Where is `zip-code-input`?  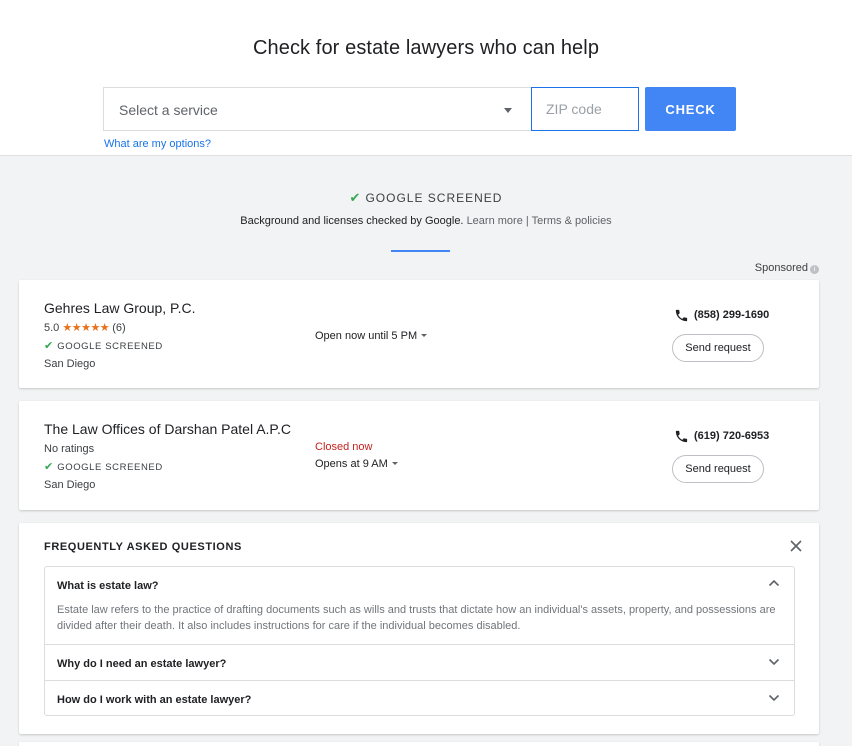 zip-code-input is located at coordinates (585, 109).